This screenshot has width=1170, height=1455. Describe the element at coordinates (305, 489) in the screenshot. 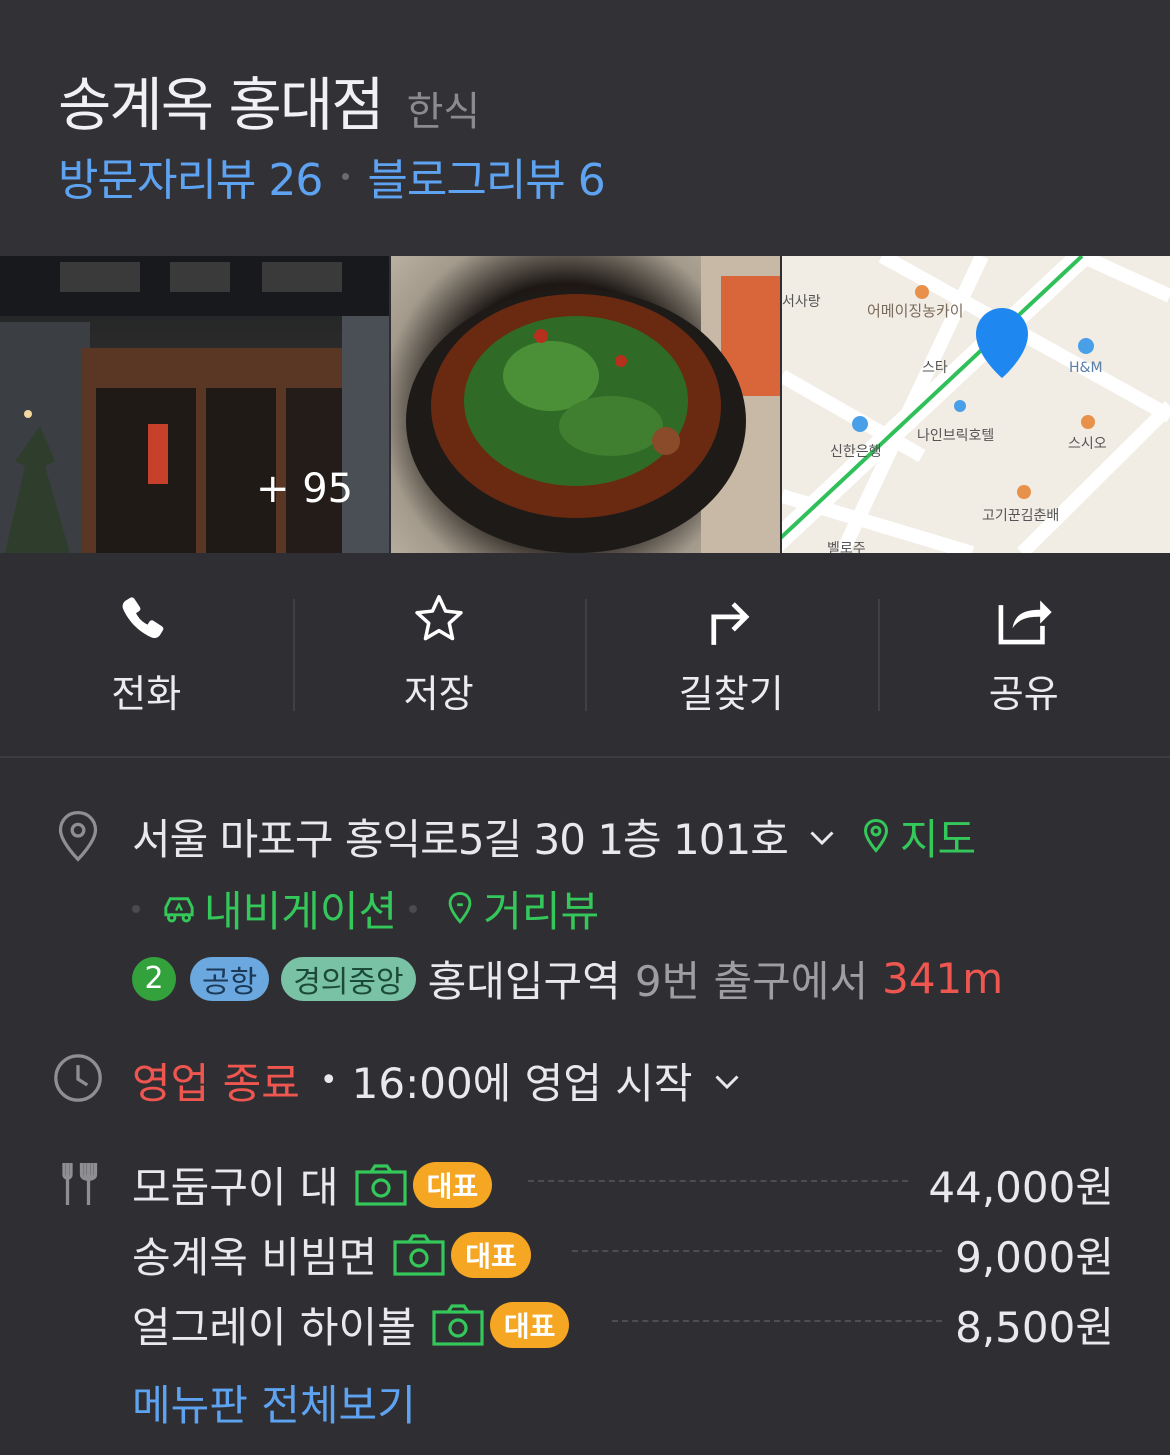

I see `more-photos-count: + 95` at that location.